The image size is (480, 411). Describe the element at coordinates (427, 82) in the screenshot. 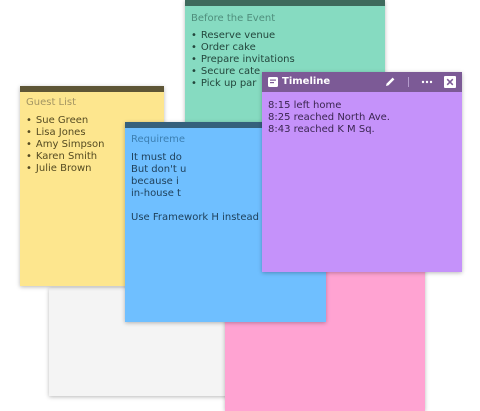

I see `more-icon` at that location.